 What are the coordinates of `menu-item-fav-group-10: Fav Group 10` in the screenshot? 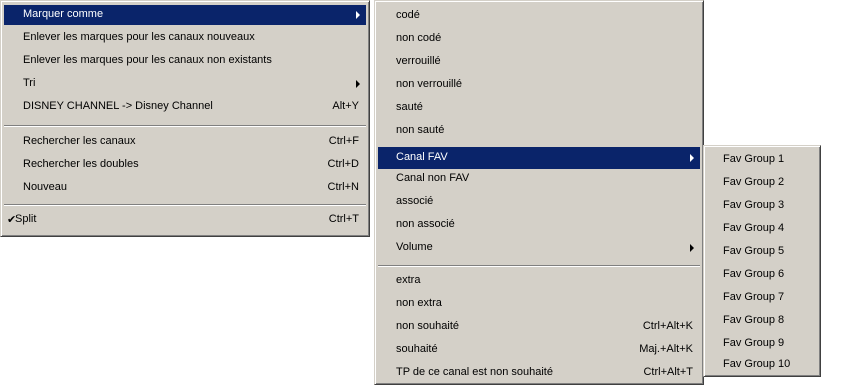 It's located at (762, 365).